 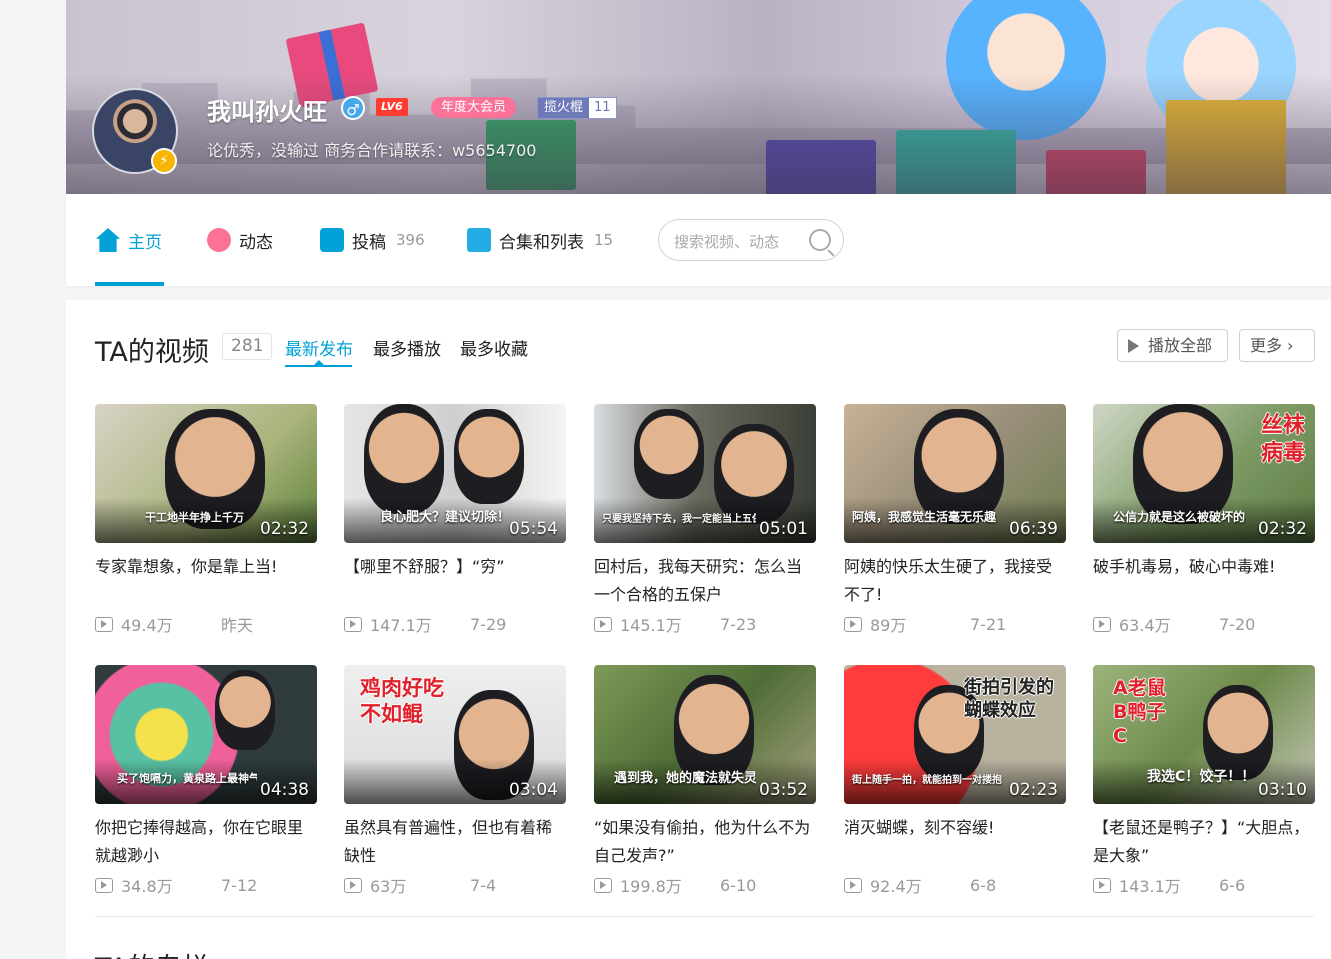 I want to click on publish-date: 7-29, so click(x=488, y=624).